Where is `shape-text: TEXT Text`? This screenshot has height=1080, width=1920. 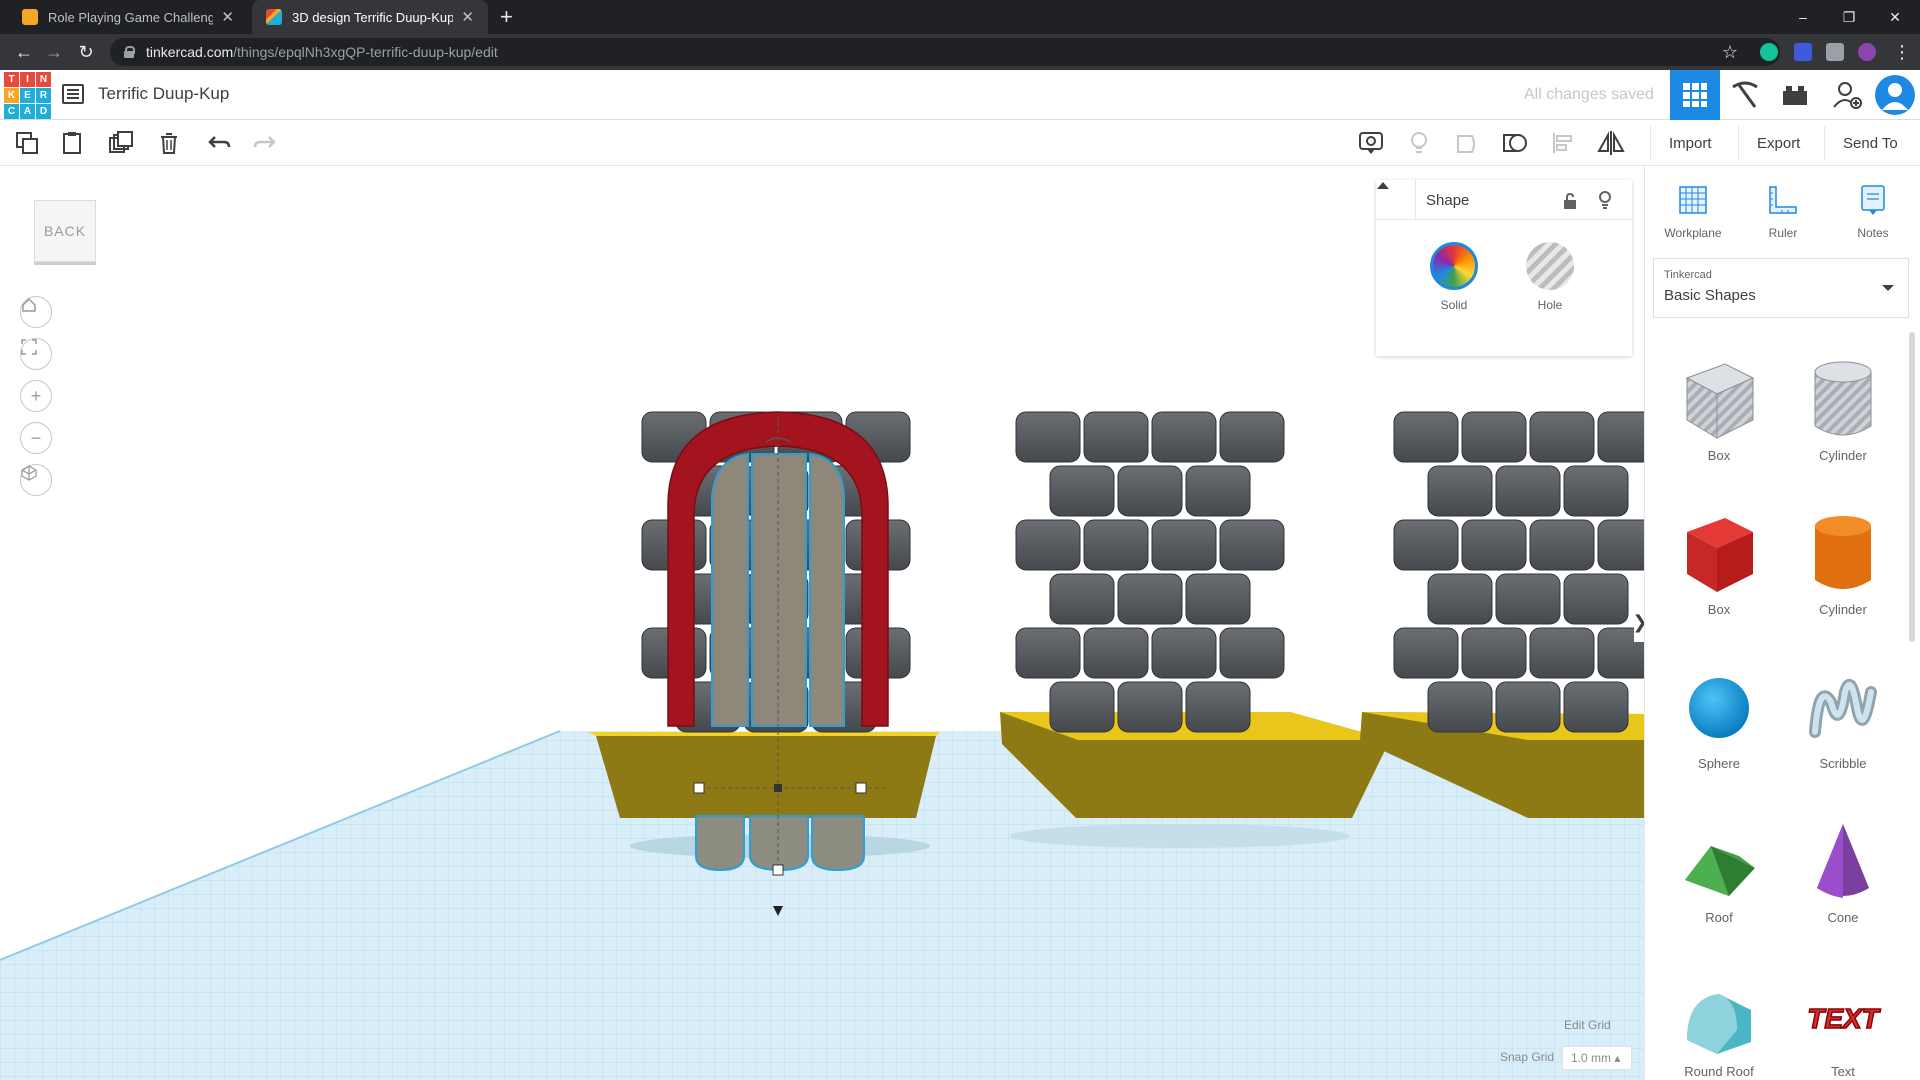 shape-text: TEXT Text is located at coordinates (1843, 1025).